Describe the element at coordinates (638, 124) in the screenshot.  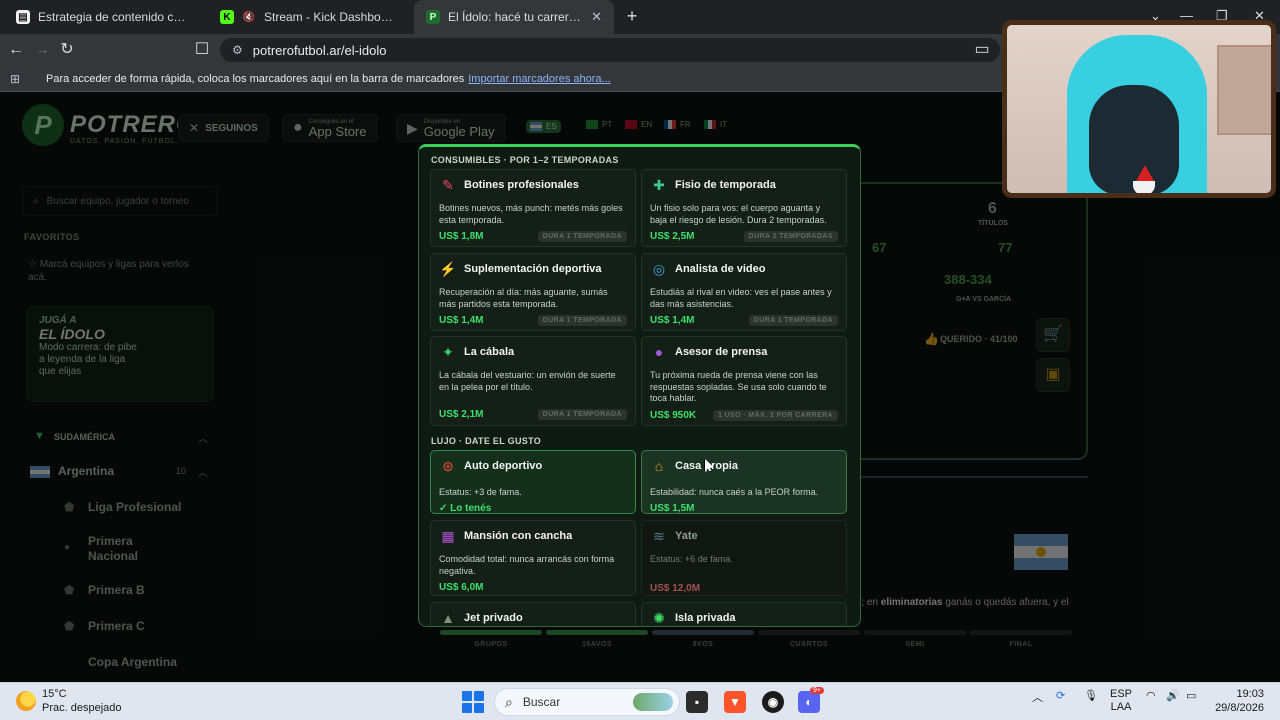
I see `lang-en: EN` at that location.